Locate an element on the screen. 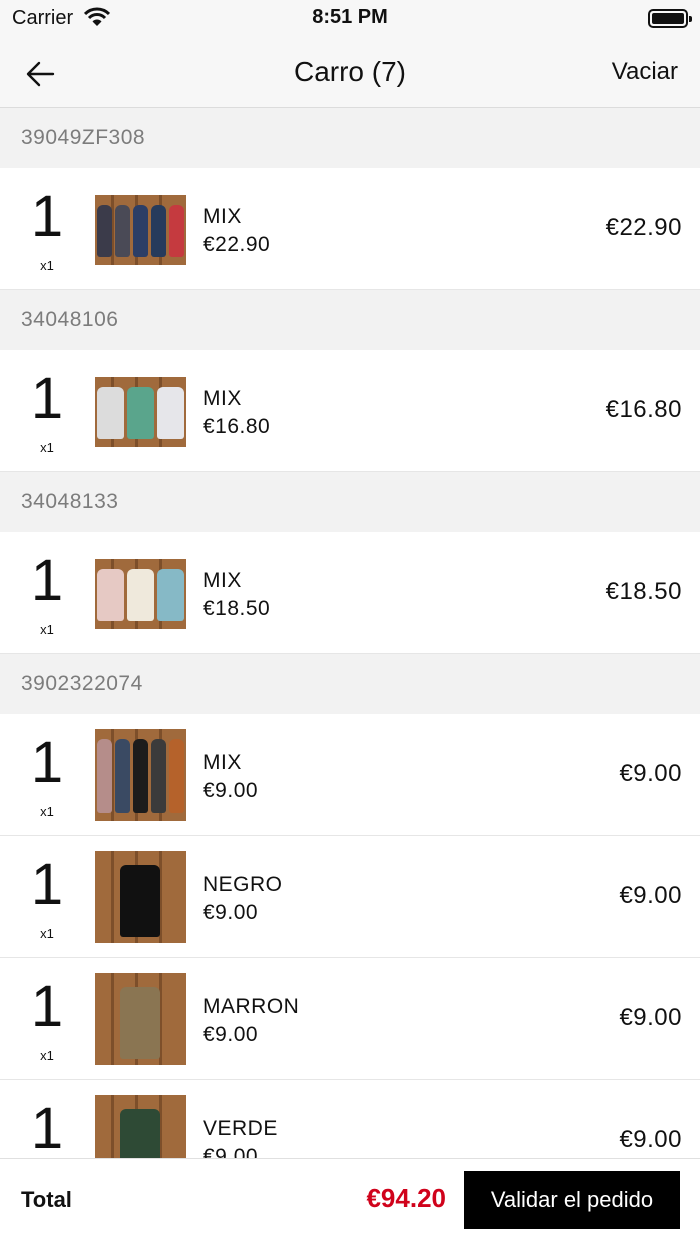  item-line-total: €16.80 is located at coordinates (643, 409).